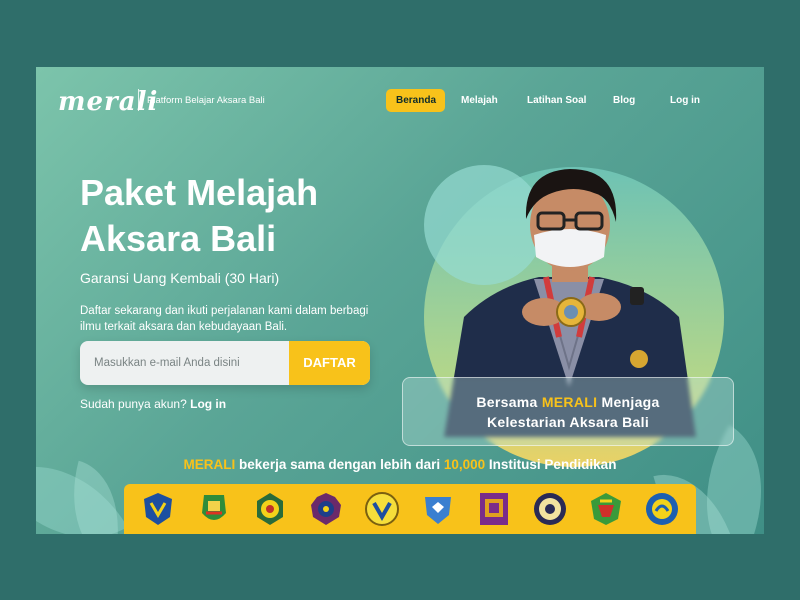 The image size is (800, 600). What do you see at coordinates (180, 278) in the screenshot?
I see `hero-subtitle: Garansi Uang Kembali (30 Hari)` at bounding box center [180, 278].